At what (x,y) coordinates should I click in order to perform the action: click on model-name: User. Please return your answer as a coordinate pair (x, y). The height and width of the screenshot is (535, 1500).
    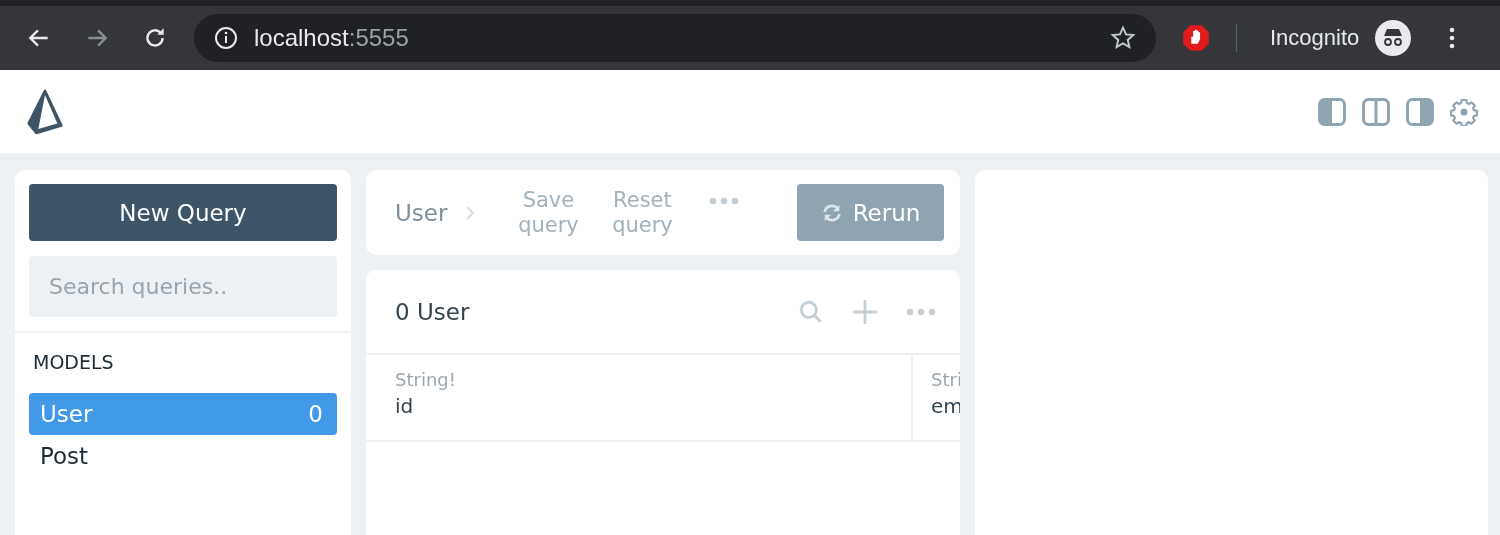
    Looking at the image, I should click on (66, 414).